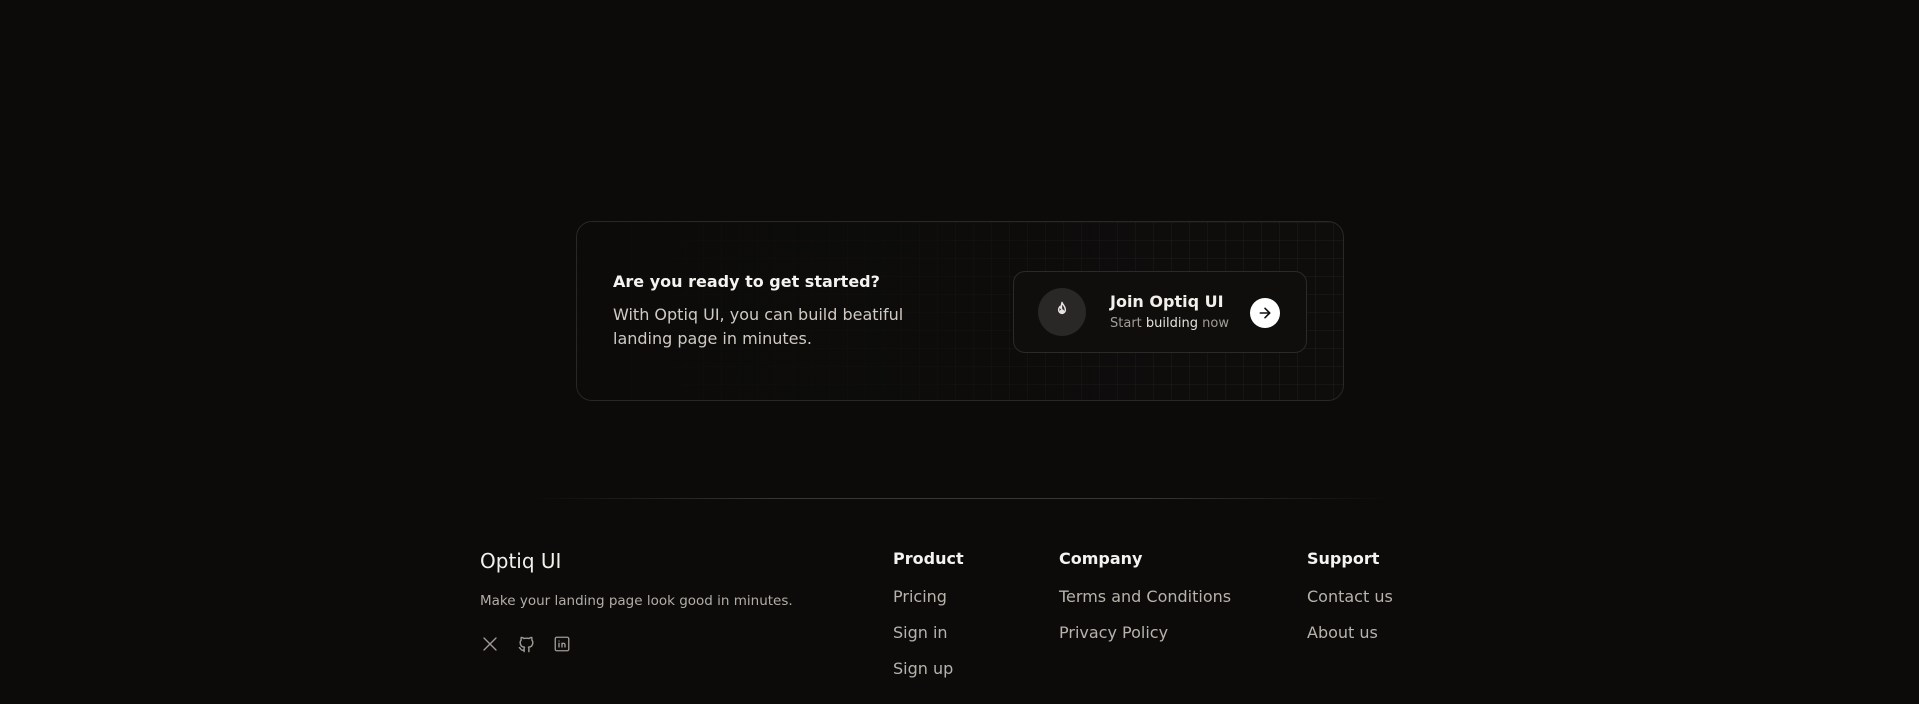 The image size is (1919, 704). Describe the element at coordinates (490, 644) in the screenshot. I see `x-icon` at that location.